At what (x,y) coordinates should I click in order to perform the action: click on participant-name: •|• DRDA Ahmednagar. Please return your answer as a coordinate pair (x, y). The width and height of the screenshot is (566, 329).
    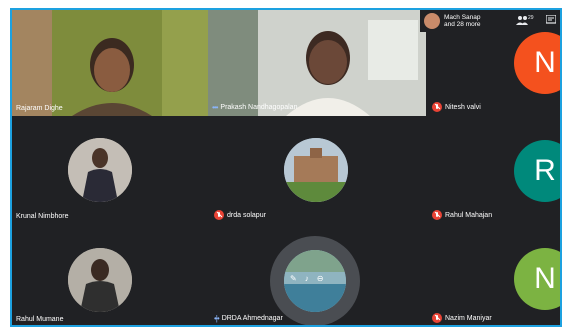
    Looking at the image, I should click on (248, 318).